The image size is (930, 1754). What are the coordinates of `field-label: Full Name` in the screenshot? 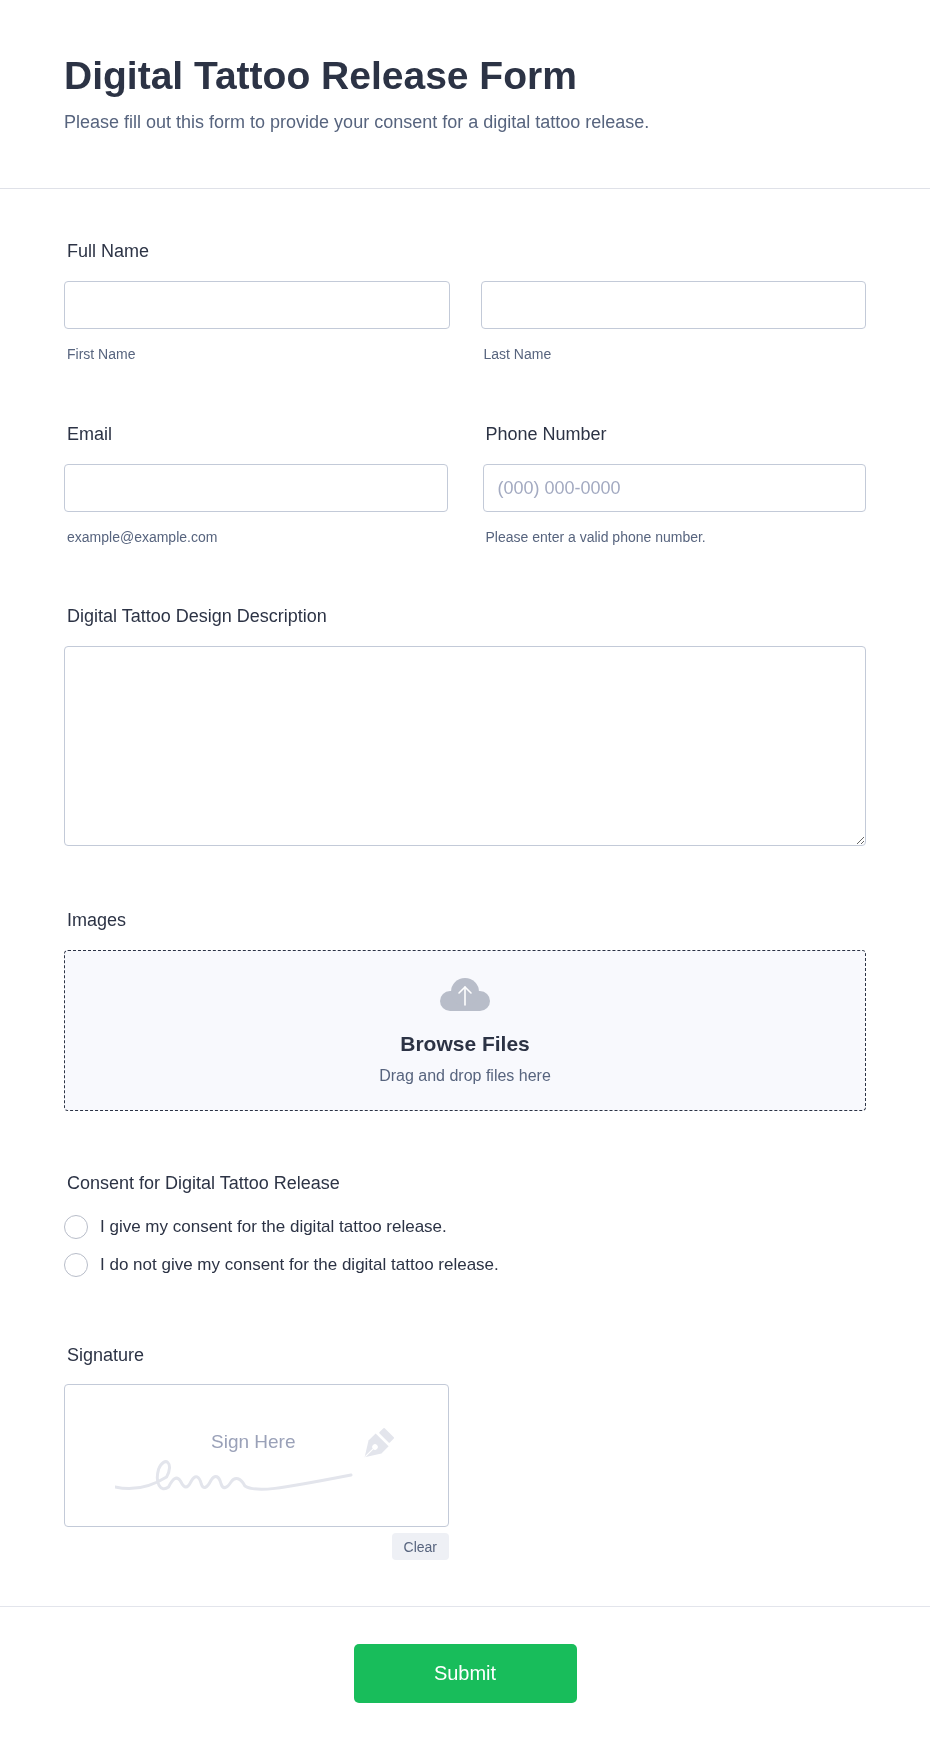 It's located at (108, 251).